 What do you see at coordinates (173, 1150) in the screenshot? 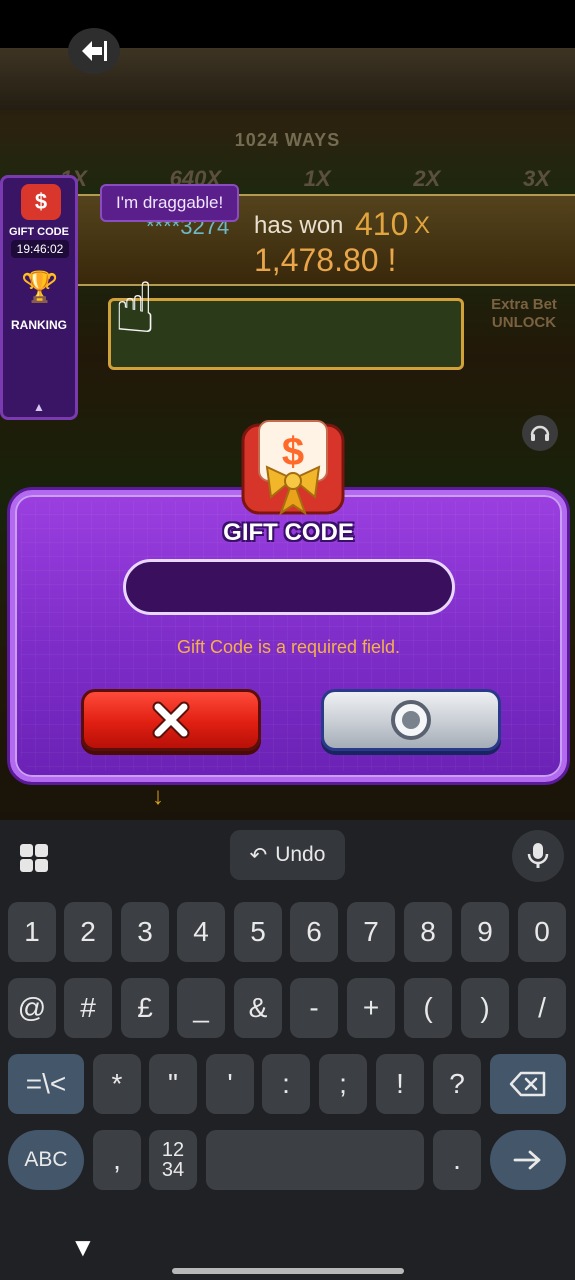
I see `numpad-top-label: 12` at bounding box center [173, 1150].